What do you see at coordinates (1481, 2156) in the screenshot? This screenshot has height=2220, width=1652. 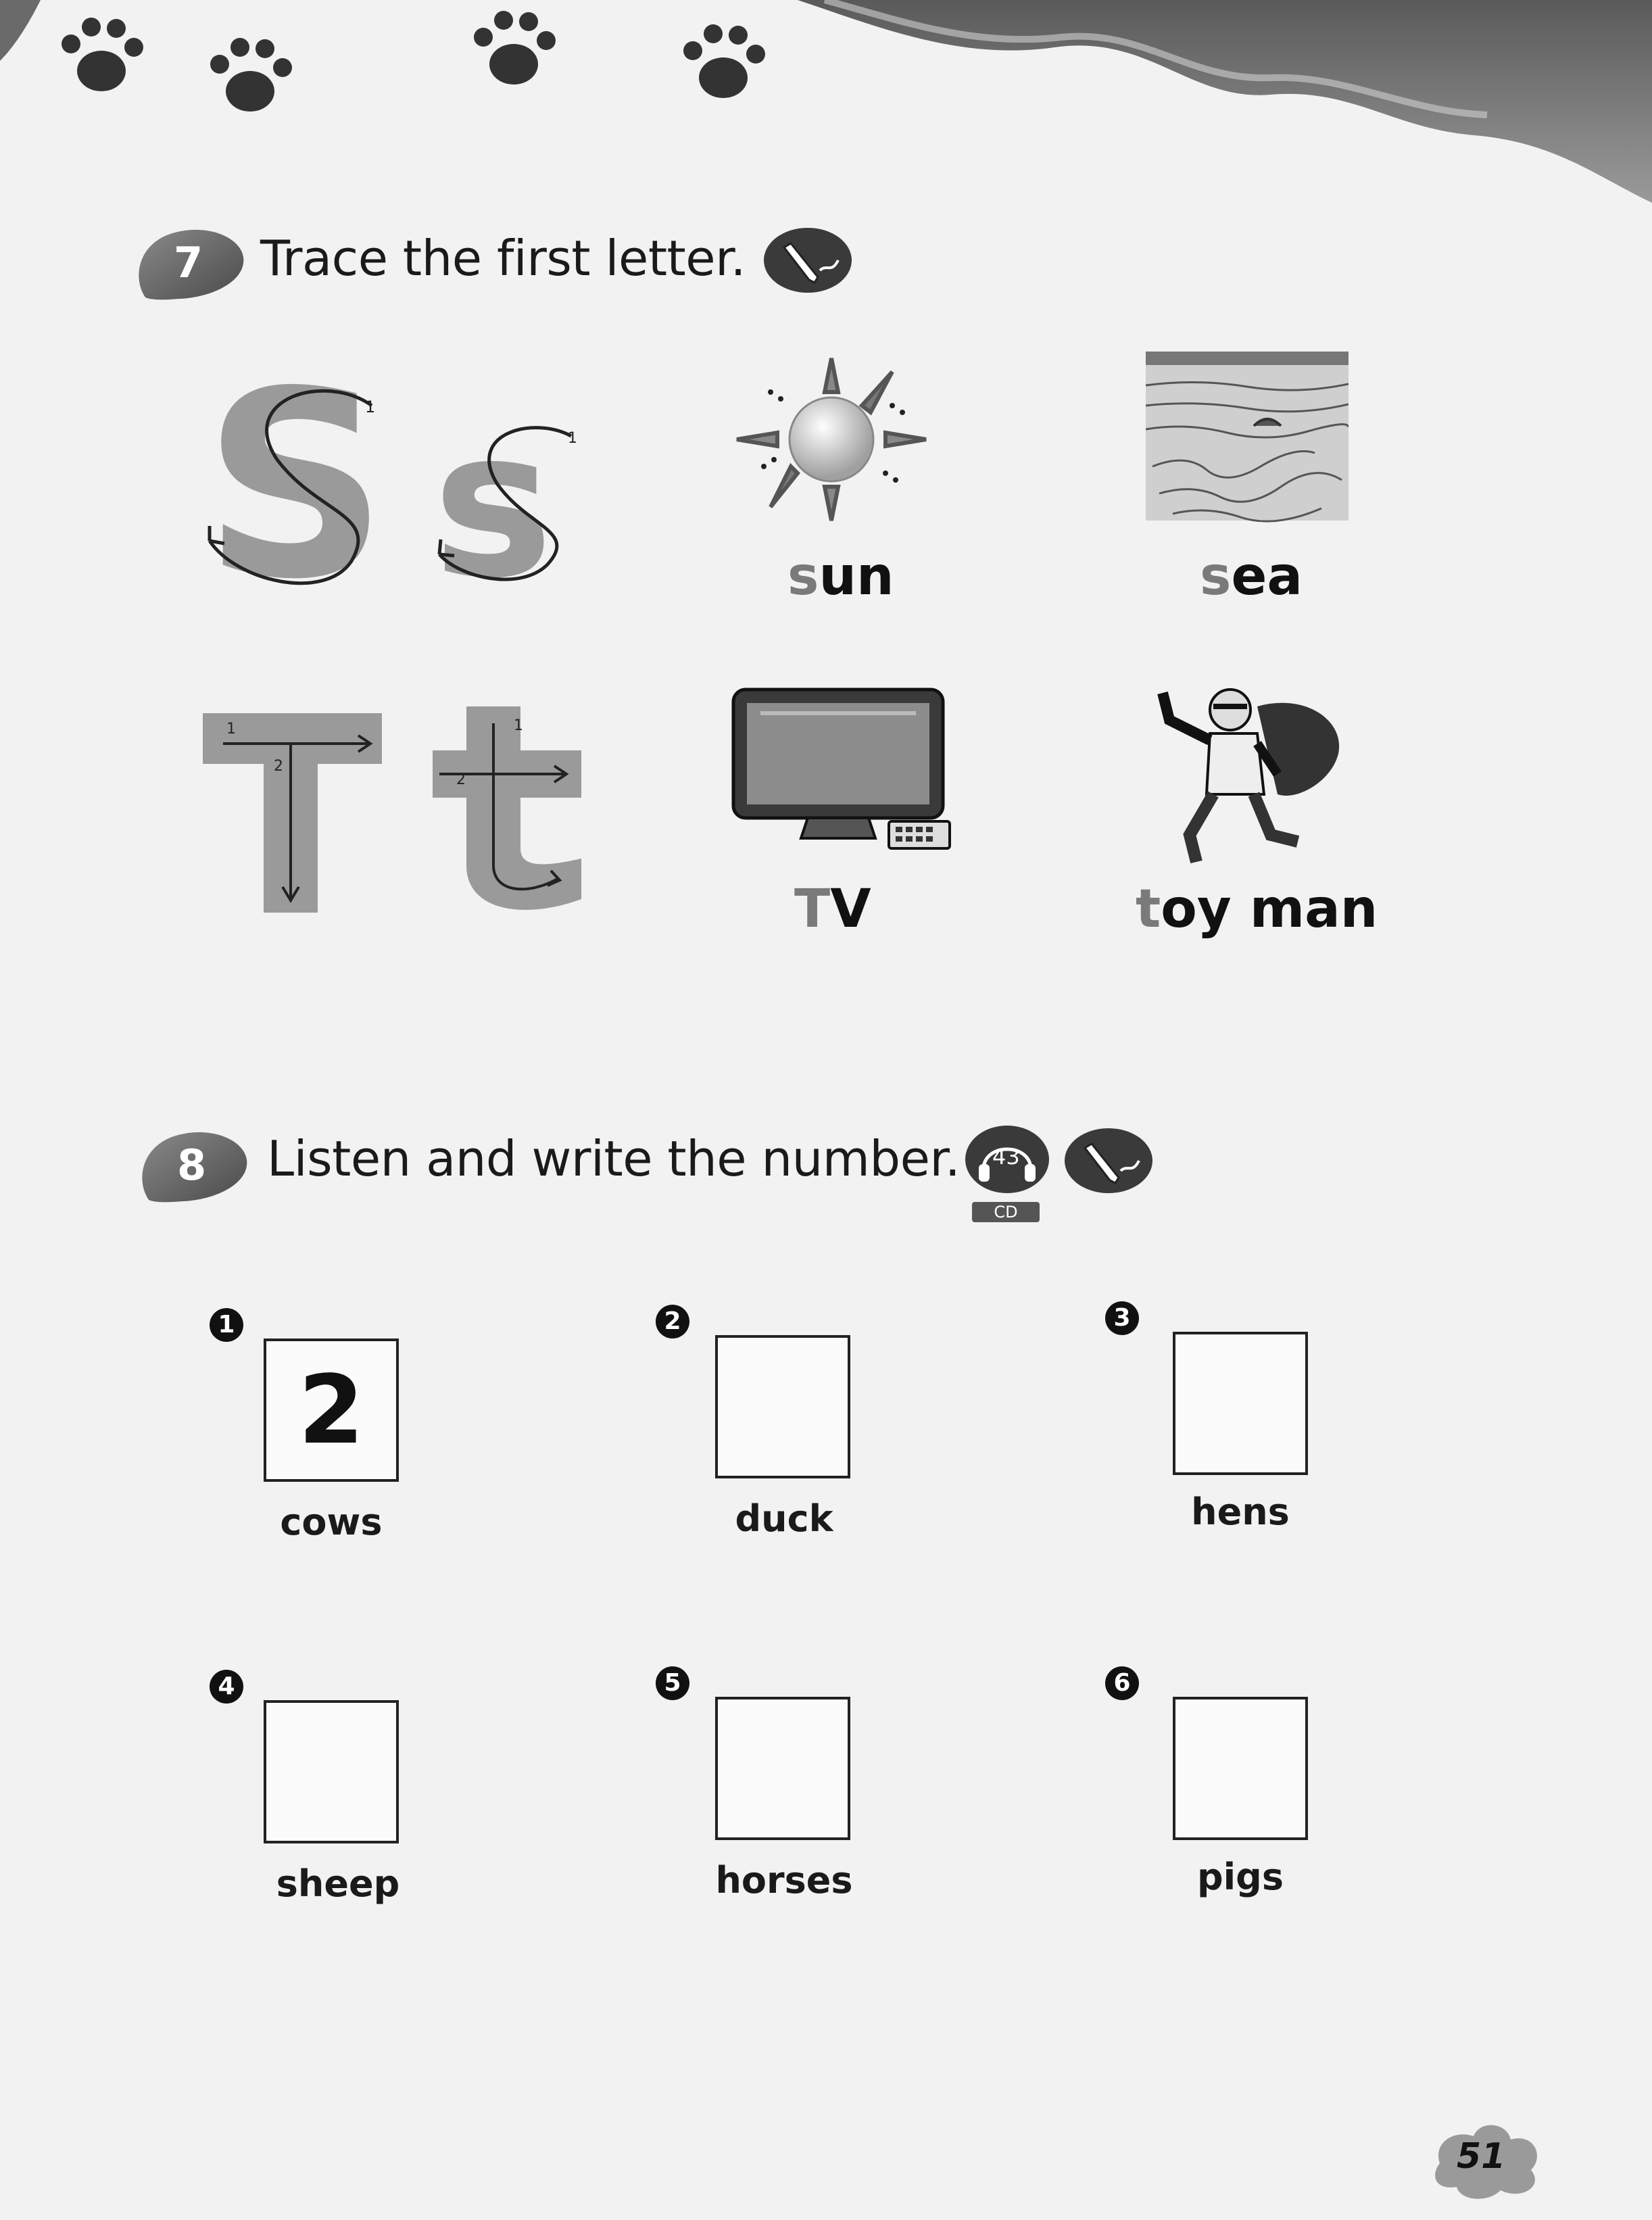 I see `page-number: 51` at bounding box center [1481, 2156].